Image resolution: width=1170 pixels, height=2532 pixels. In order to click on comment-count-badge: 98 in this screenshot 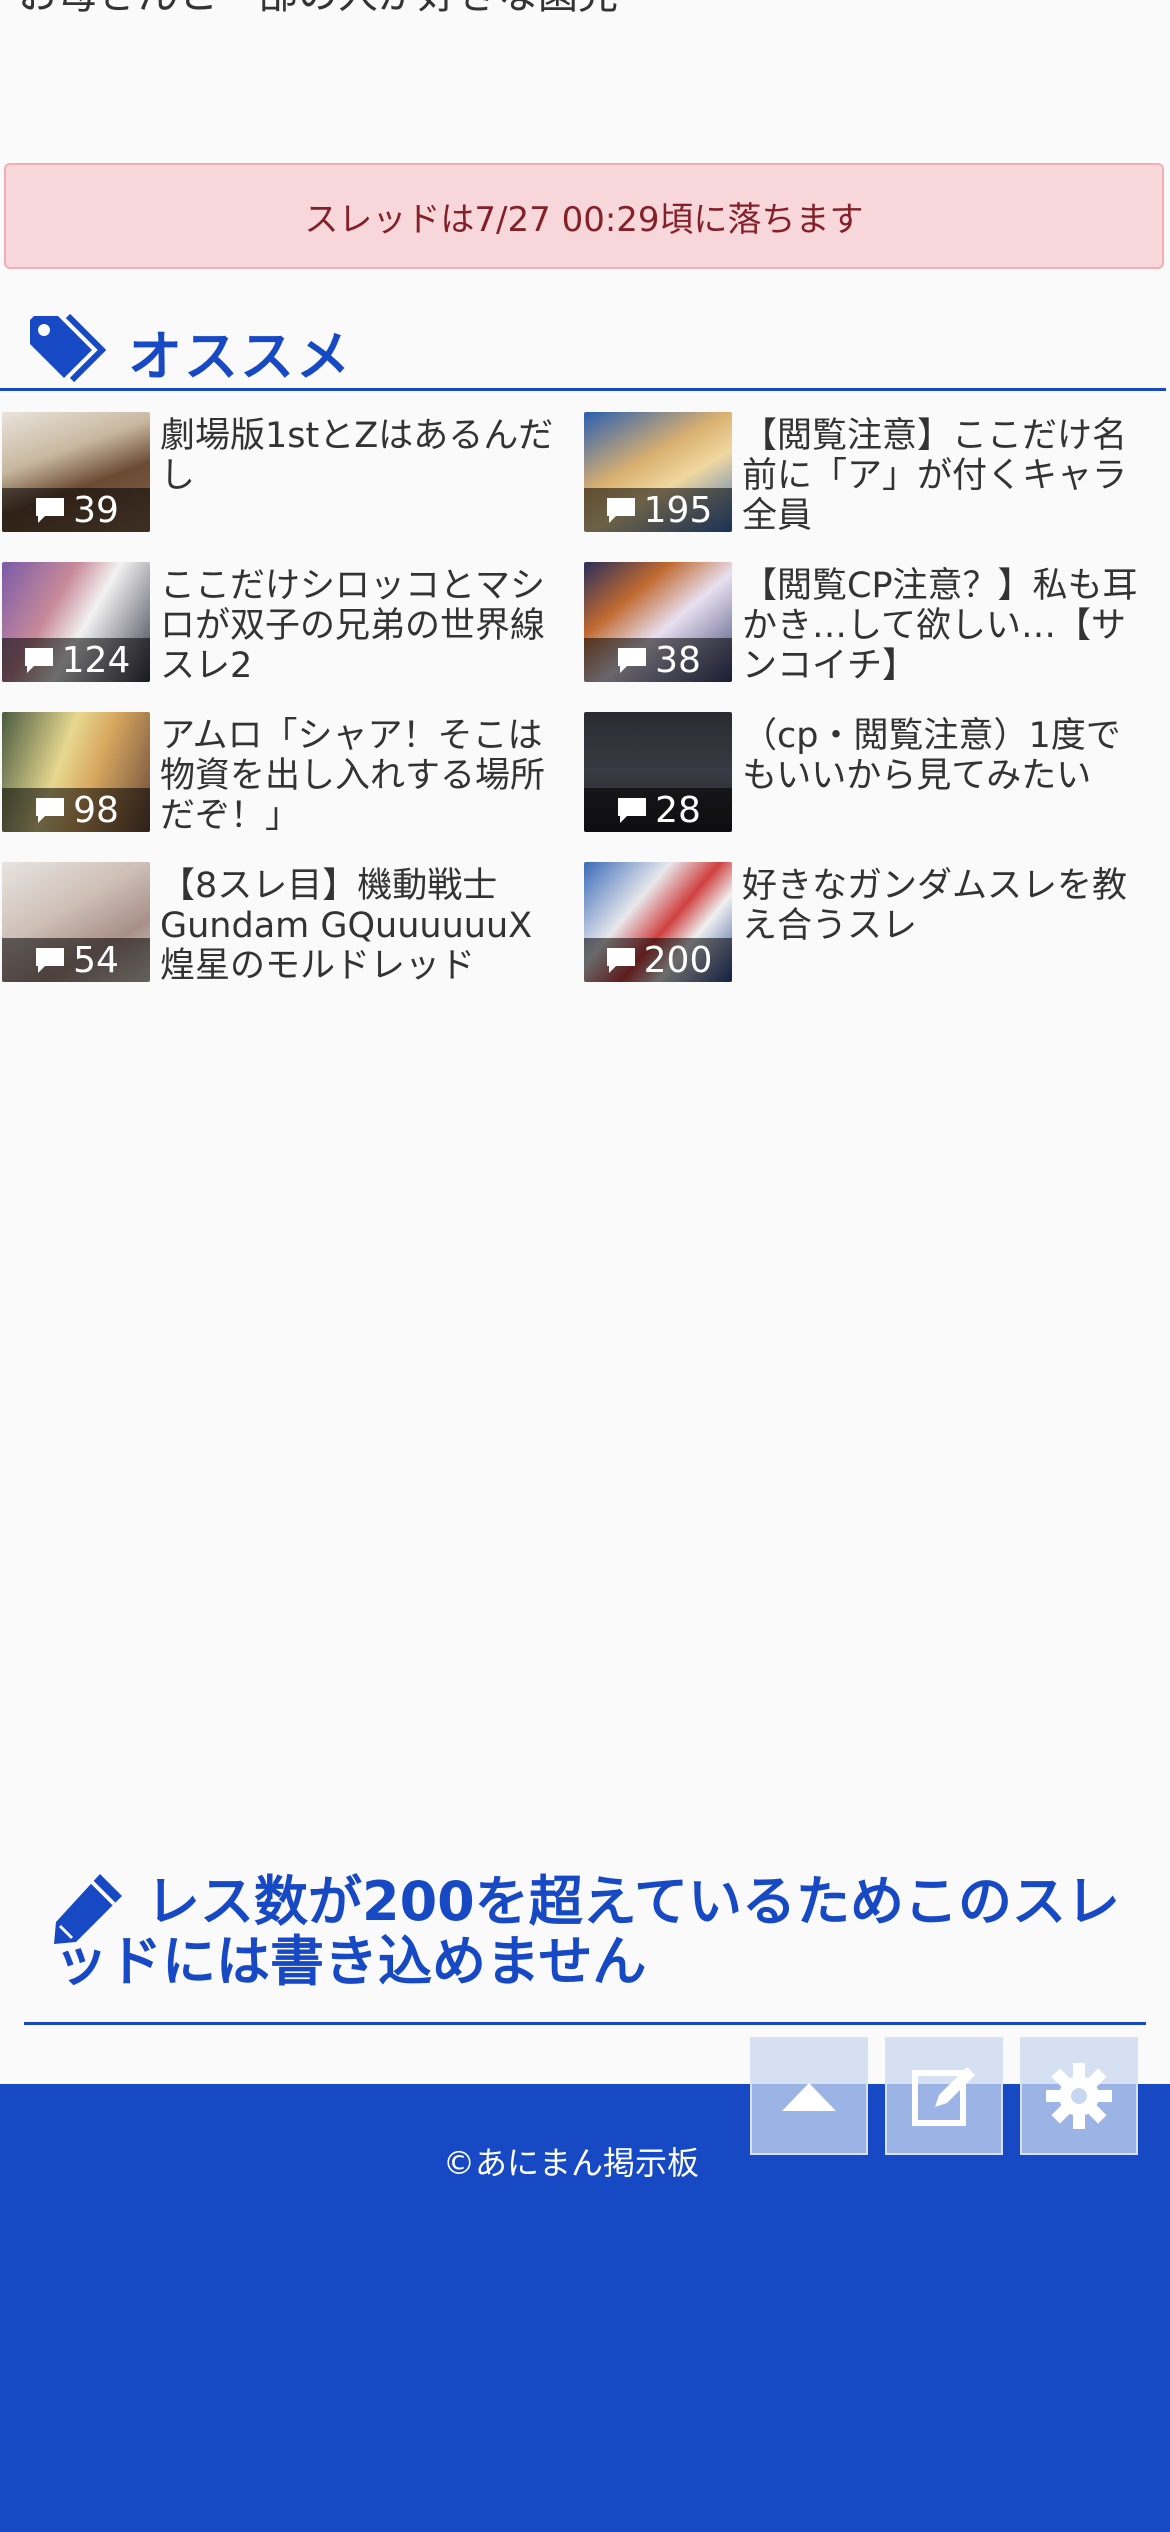, I will do `click(76, 810)`.